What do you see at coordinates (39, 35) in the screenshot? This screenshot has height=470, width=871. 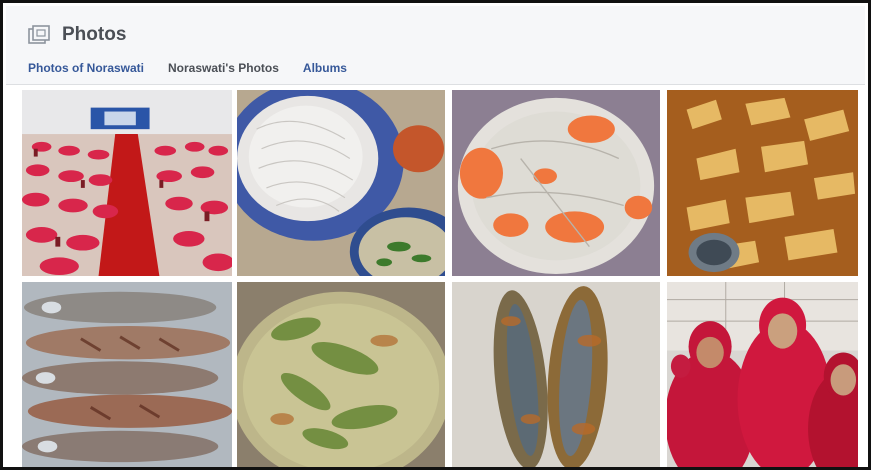 I see `photos-icon` at bounding box center [39, 35].